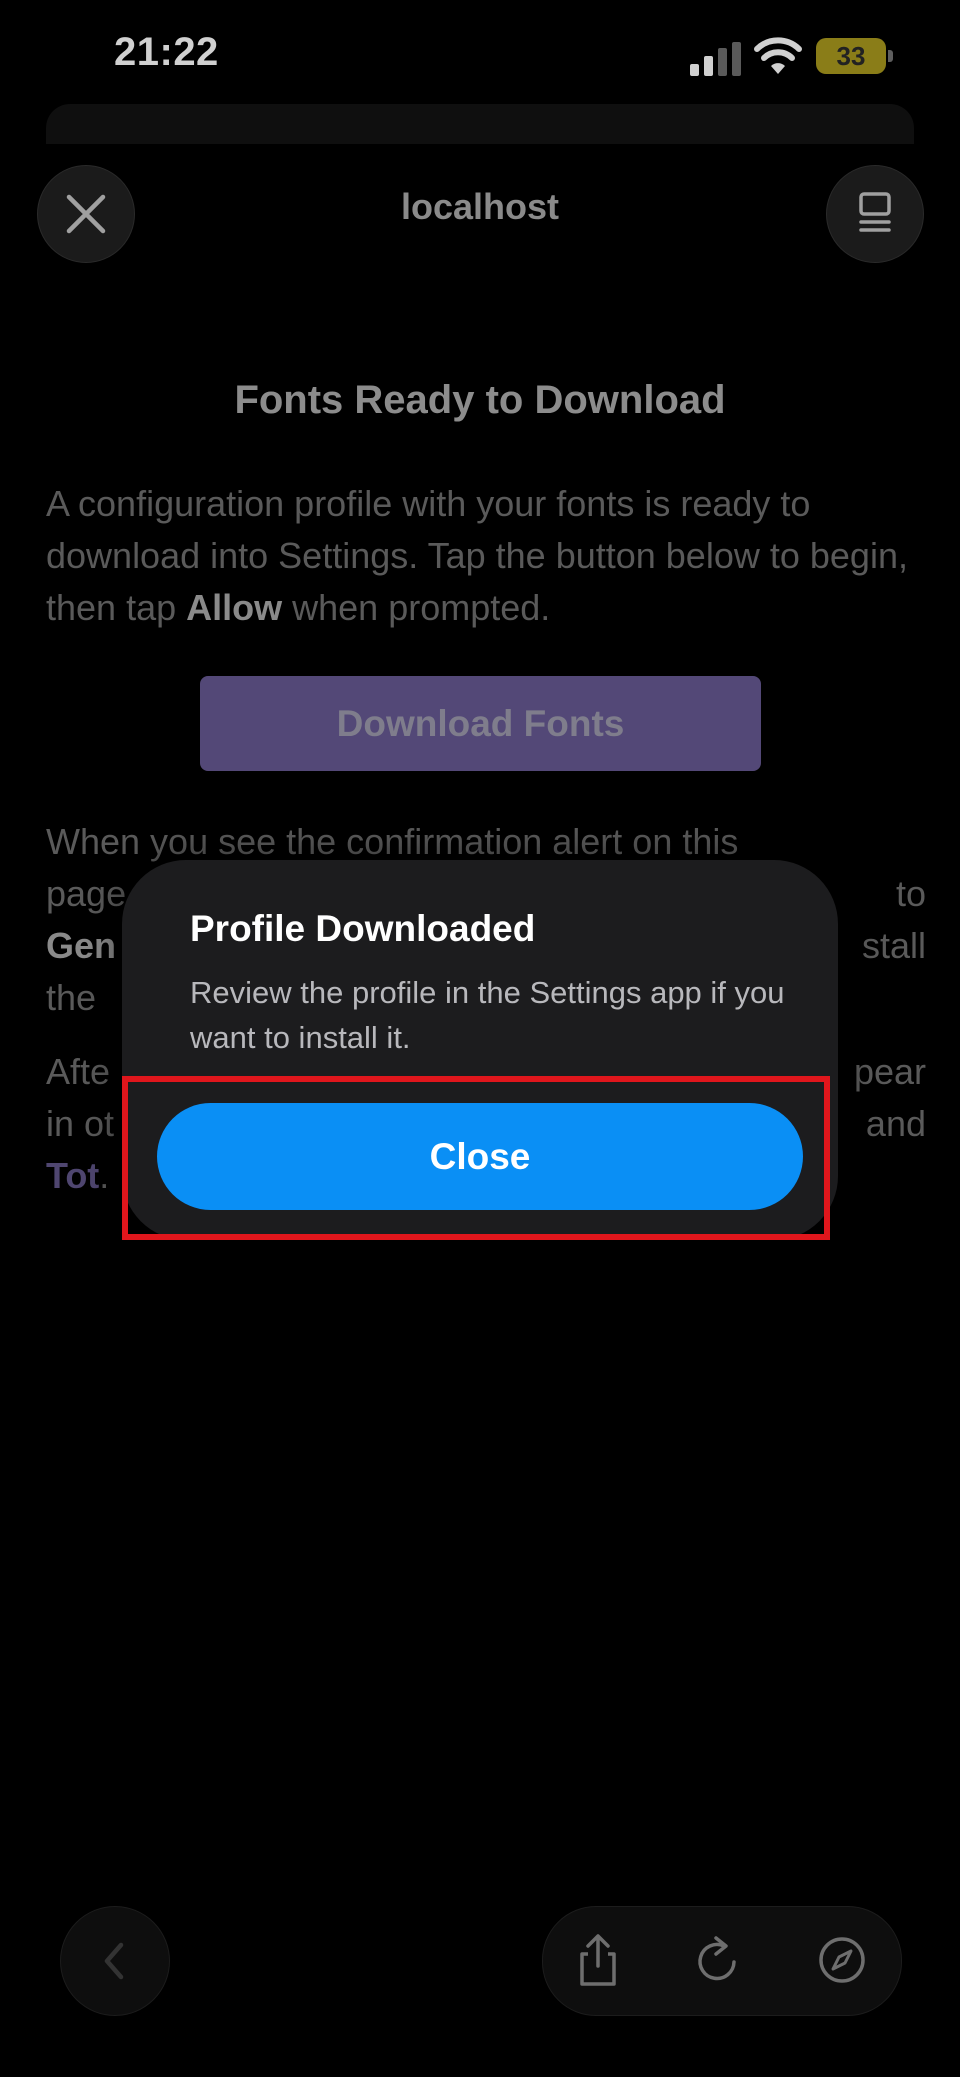 This screenshot has height=2077, width=960. Describe the element at coordinates (363, 928) in the screenshot. I see `alert-title: Profile Downloaded` at that location.